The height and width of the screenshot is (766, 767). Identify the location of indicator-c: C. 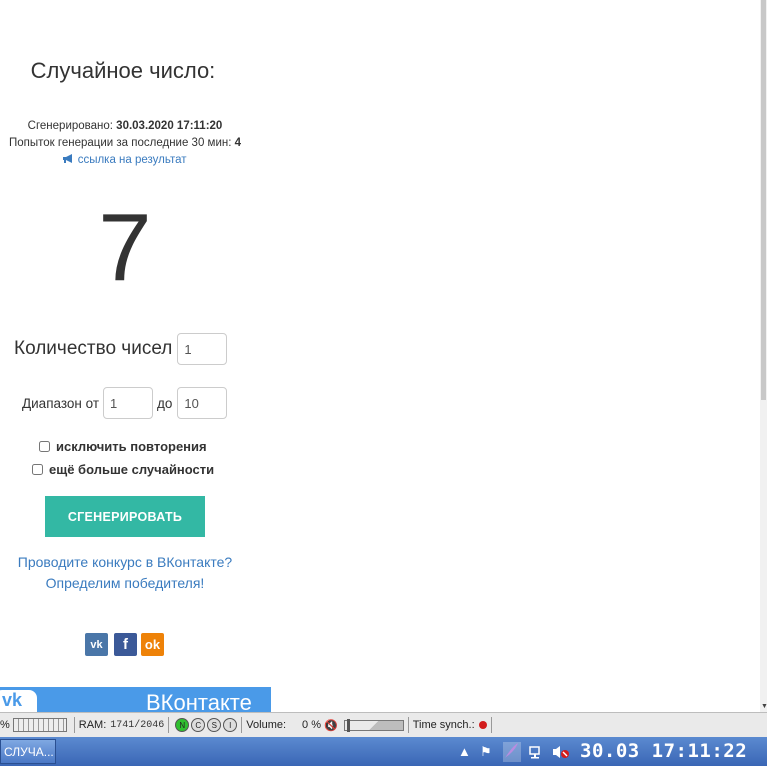
(198, 725).